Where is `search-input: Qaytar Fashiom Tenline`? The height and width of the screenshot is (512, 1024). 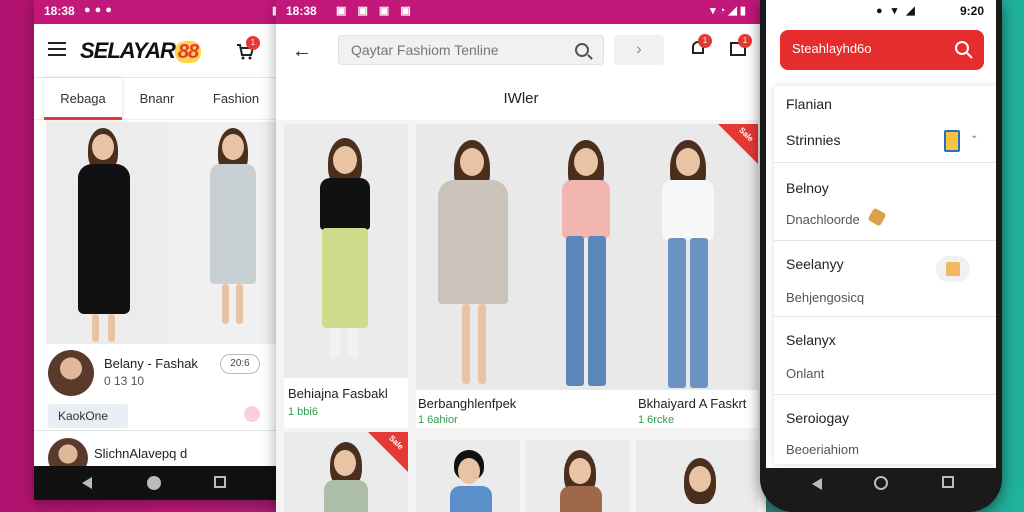
search-input: Qaytar Fashiom Tenline is located at coordinates (471, 50).